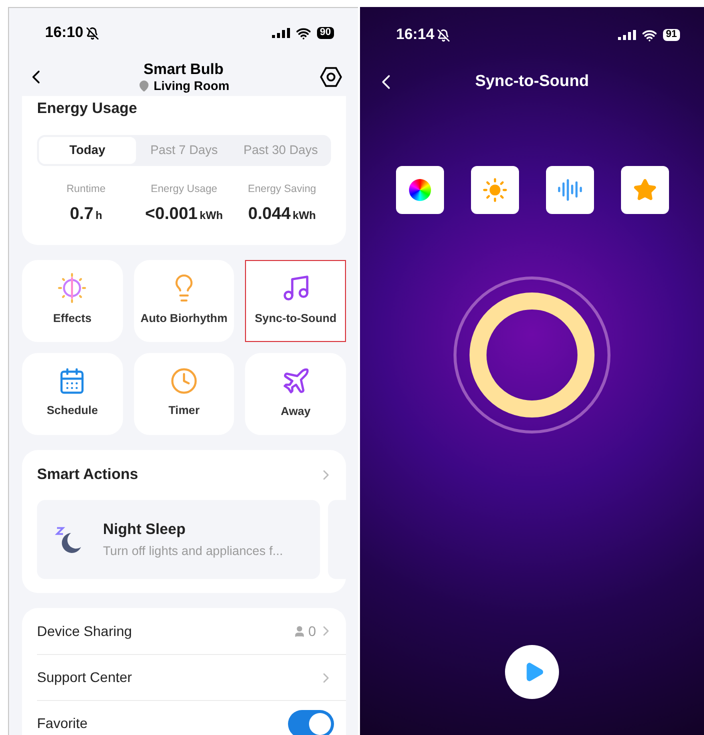 Image resolution: width=704 pixels, height=735 pixels. Describe the element at coordinates (87, 109) in the screenshot. I see `section-title: Energy Usage` at that location.